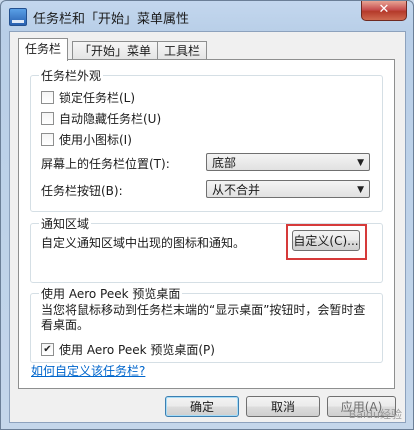 This screenshot has height=430, width=414. I want to click on taskbar-position-select: 底部 ▼, so click(288, 162).